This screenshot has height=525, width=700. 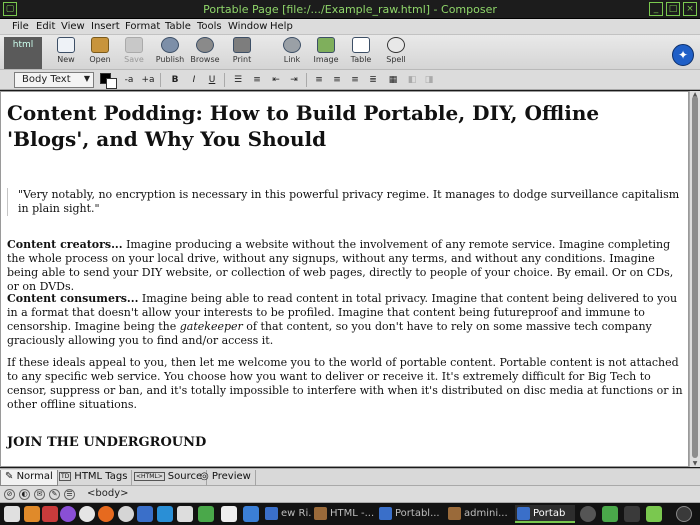 I want to click on print-button: Print, so click(x=242, y=52).